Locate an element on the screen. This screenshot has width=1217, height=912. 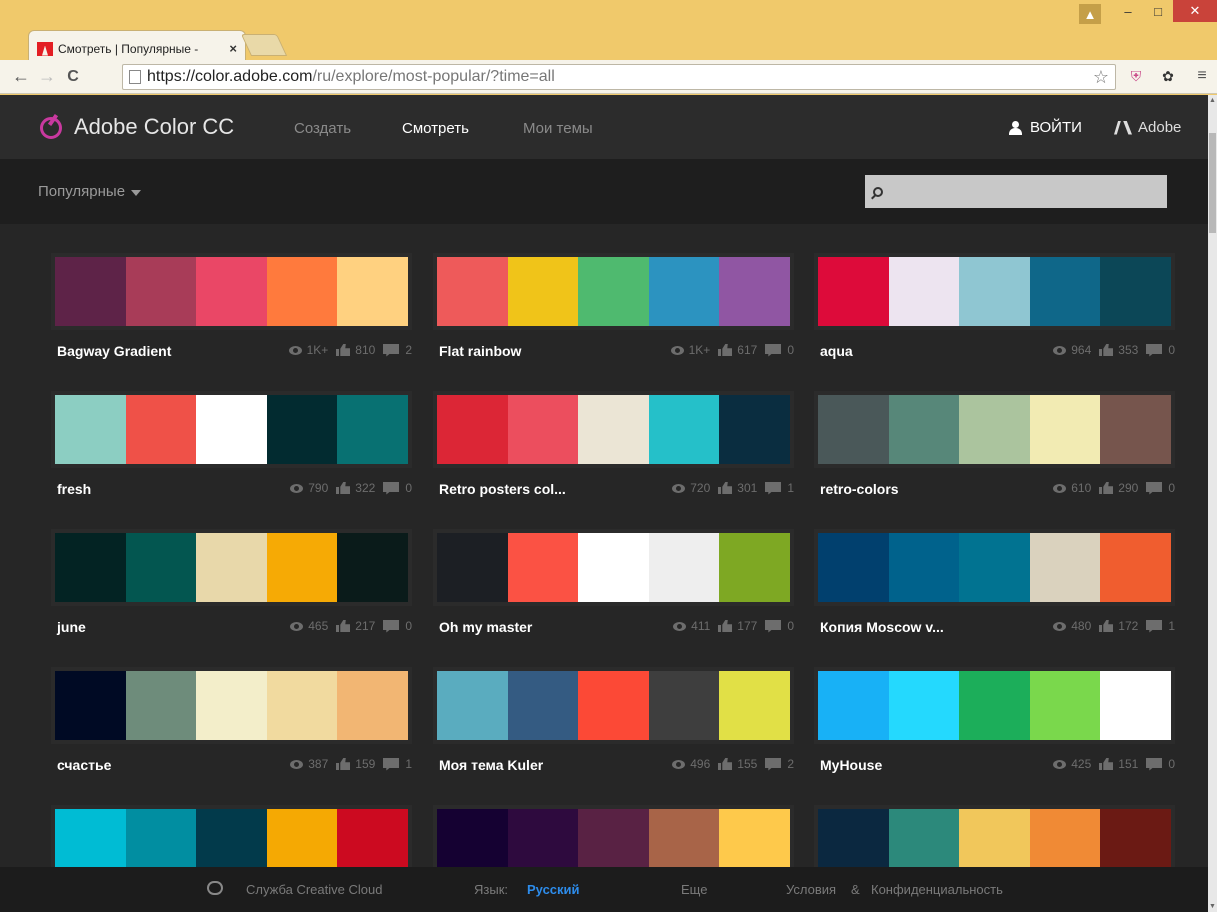
browser-tab: Смотреть | Популярные - × is located at coordinates (137, 45).